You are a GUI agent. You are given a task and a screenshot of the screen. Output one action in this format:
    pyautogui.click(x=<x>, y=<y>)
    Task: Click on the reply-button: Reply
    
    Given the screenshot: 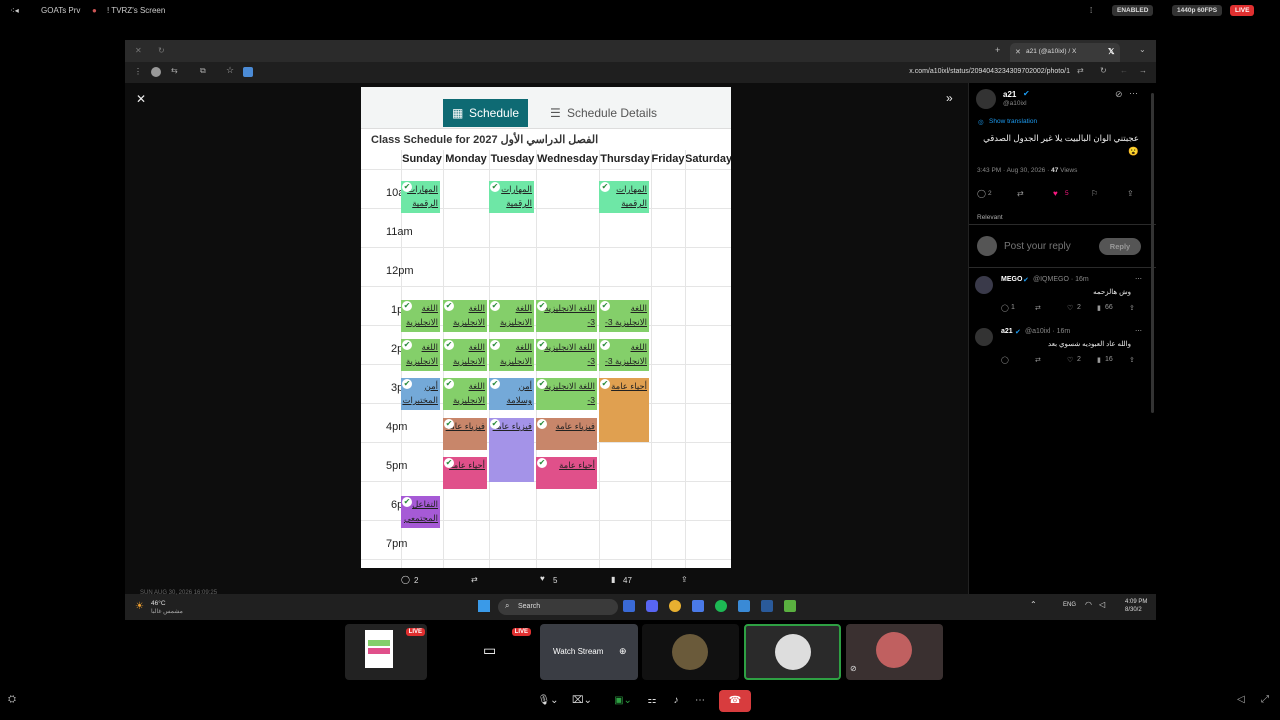 What is the action you would take?
    pyautogui.click(x=1120, y=246)
    